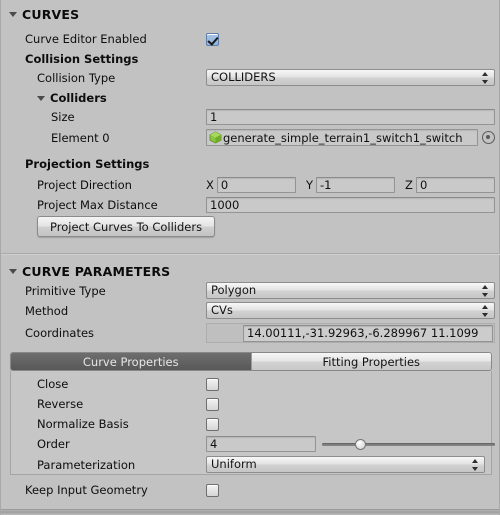  I want to click on input-coordinates: 14.00111,-31.92963,-6.289967 11.1099, so click(368, 333).